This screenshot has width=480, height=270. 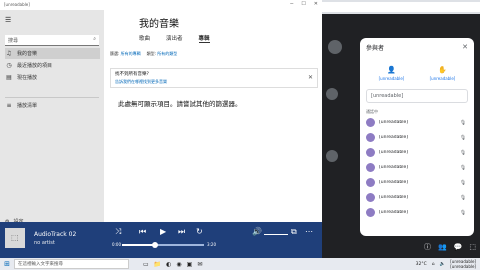 What do you see at coordinates (309, 231) in the screenshot?
I see `more-icon: ⋯` at bounding box center [309, 231].